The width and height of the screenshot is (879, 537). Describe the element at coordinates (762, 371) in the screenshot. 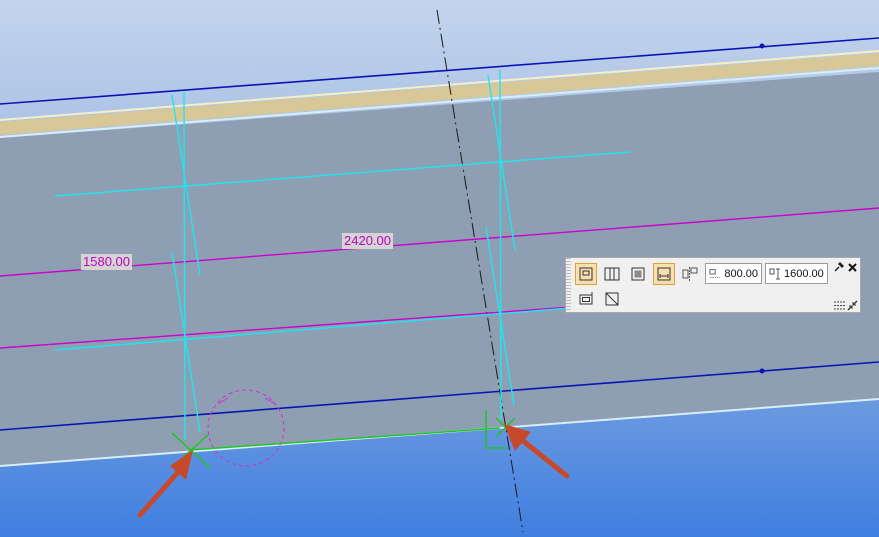

I see `axis-node-bottom` at that location.